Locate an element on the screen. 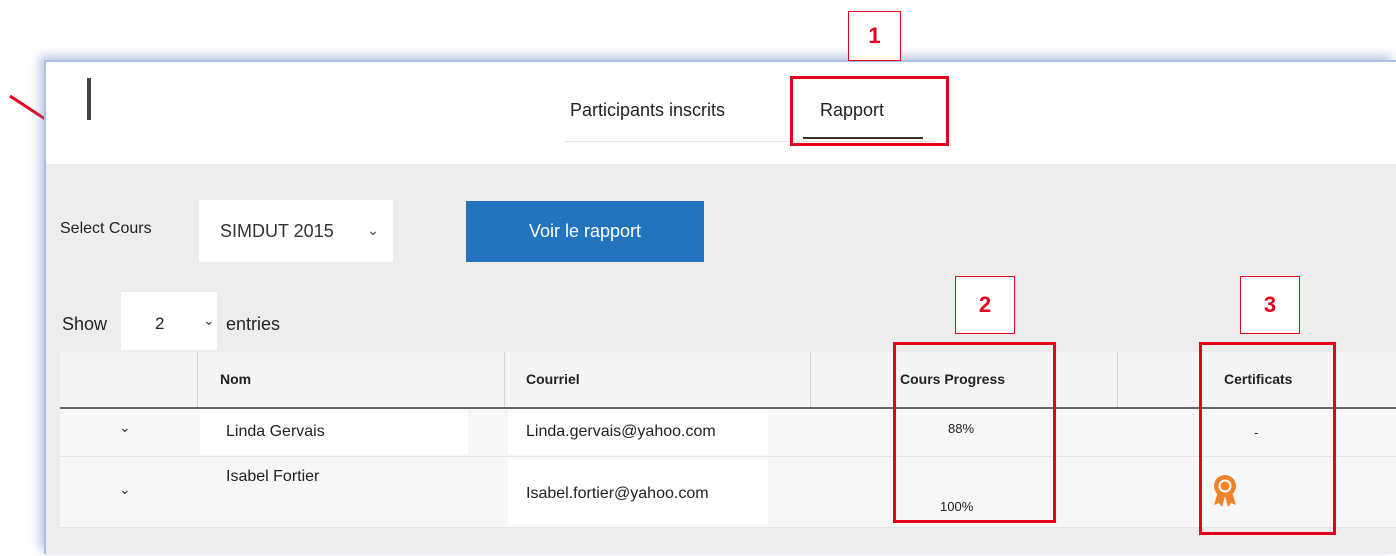 This screenshot has width=1396, height=556. annotation-highlight-rapport is located at coordinates (869, 111).